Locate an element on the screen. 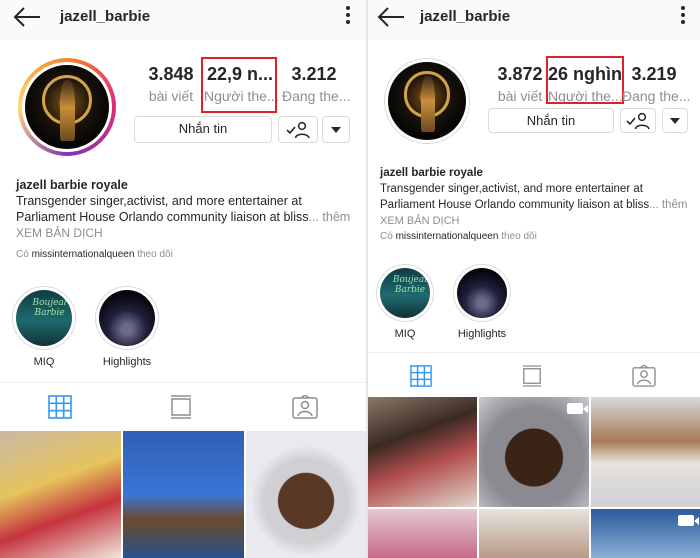 The image size is (700, 558). posts-stat: 3.848 bài viết is located at coordinates (171, 84).